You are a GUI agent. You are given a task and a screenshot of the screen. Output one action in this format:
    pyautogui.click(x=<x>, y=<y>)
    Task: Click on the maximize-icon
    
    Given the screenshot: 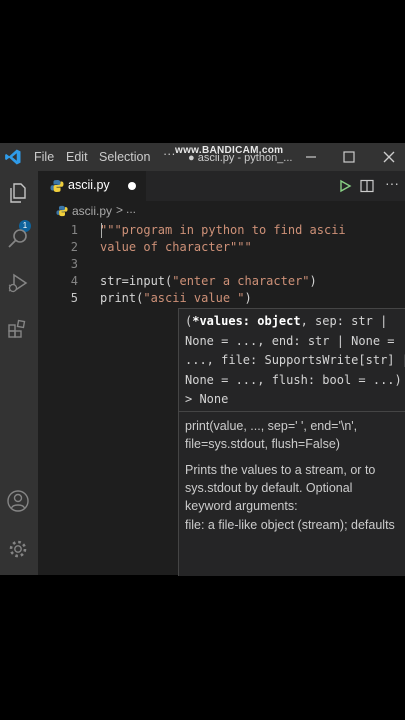 What is the action you would take?
    pyautogui.click(x=349, y=157)
    